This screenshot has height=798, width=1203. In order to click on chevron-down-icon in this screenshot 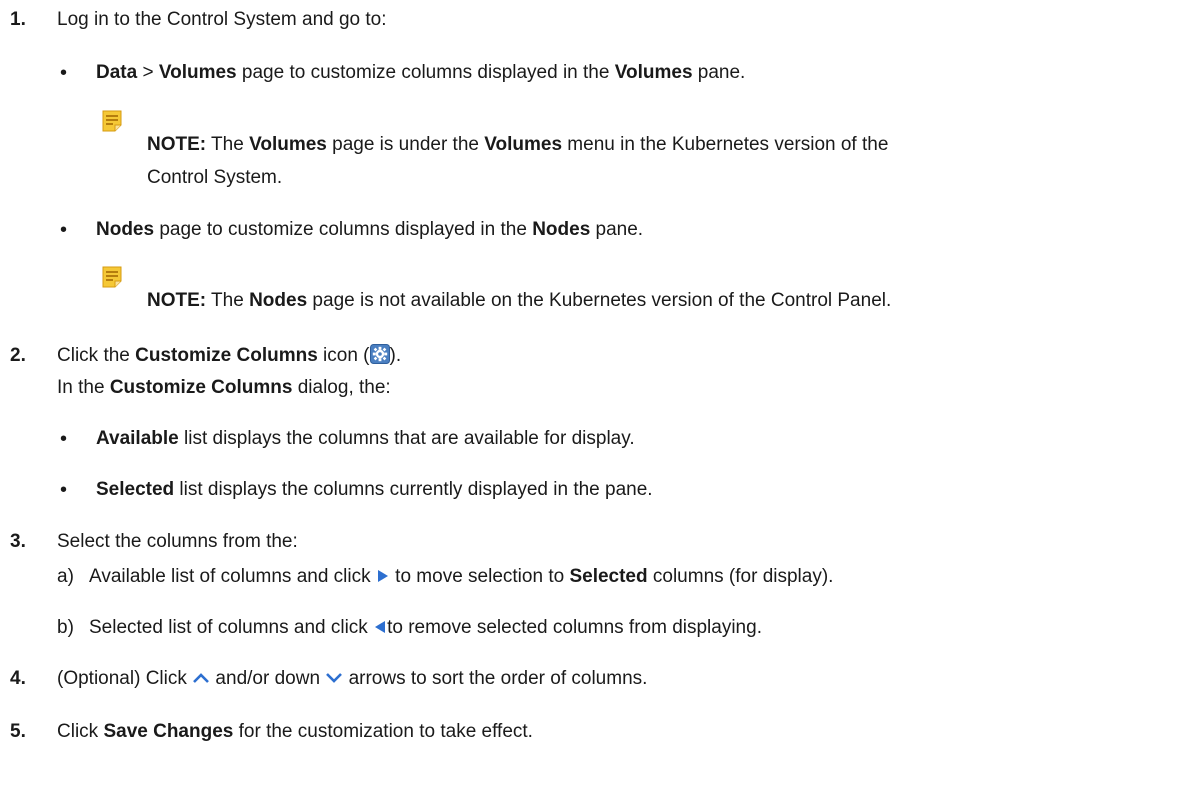, I will do `click(334, 678)`.